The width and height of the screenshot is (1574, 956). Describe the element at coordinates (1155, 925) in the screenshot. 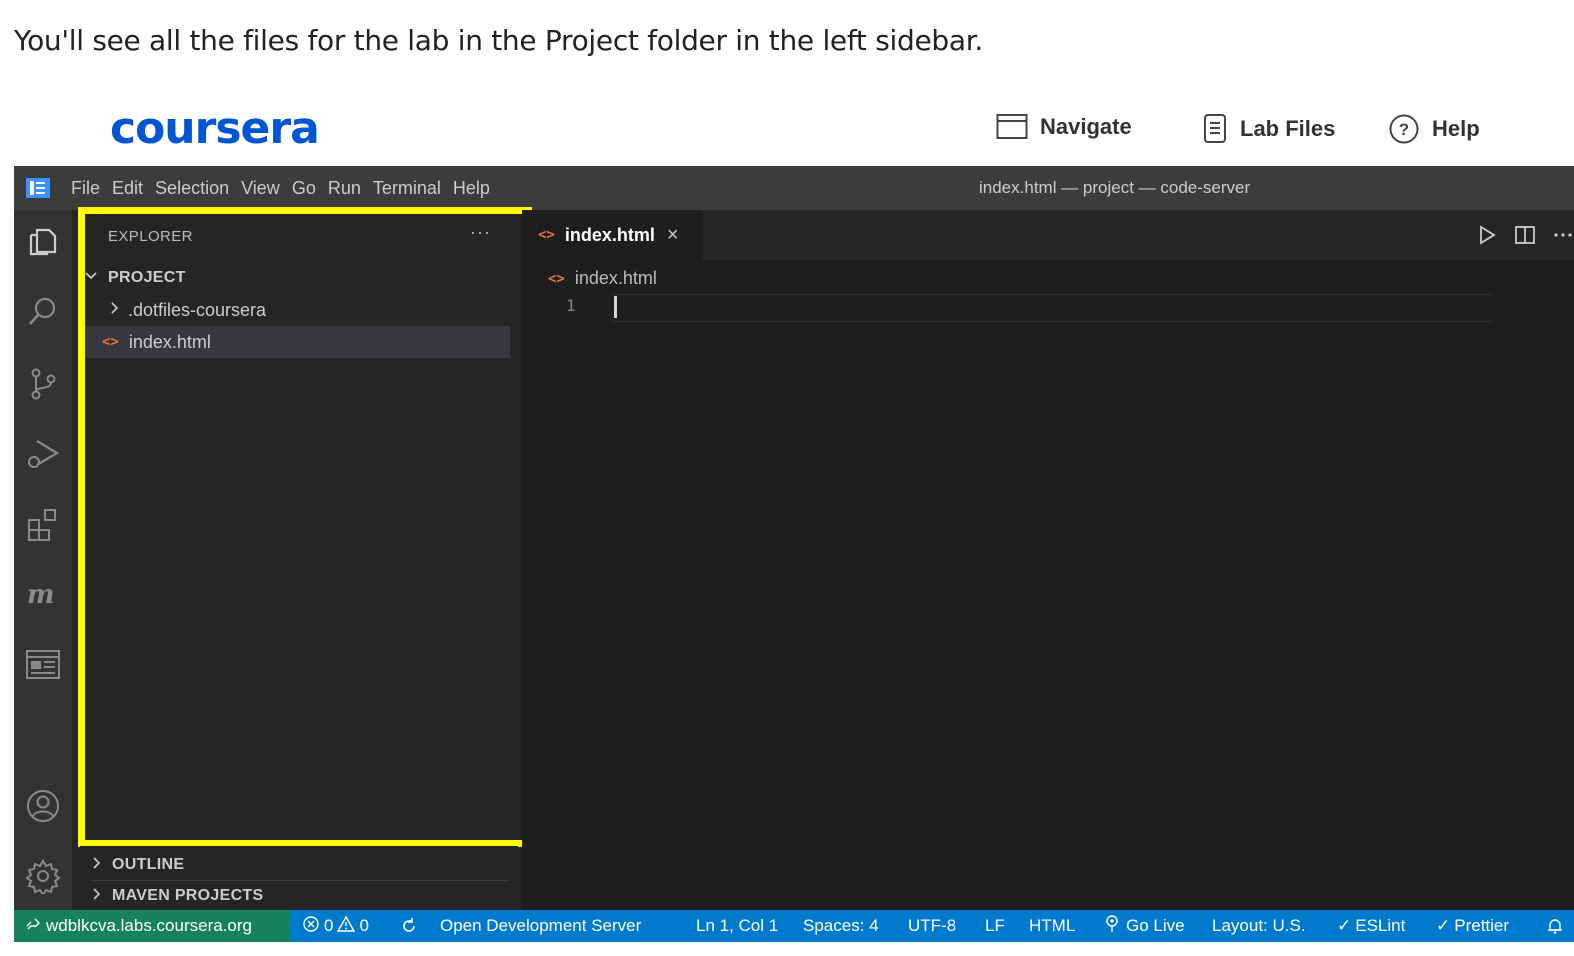

I see `go-live-label: Go Live` at that location.